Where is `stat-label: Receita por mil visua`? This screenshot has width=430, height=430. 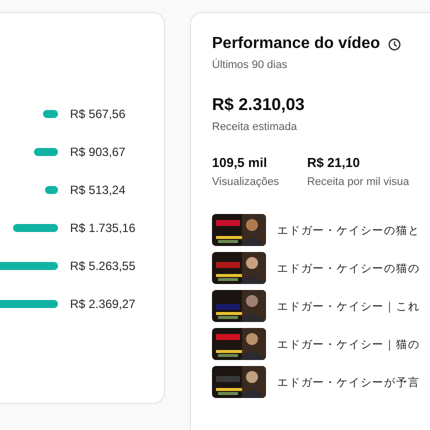 stat-label: Receita por mil visua is located at coordinates (358, 182).